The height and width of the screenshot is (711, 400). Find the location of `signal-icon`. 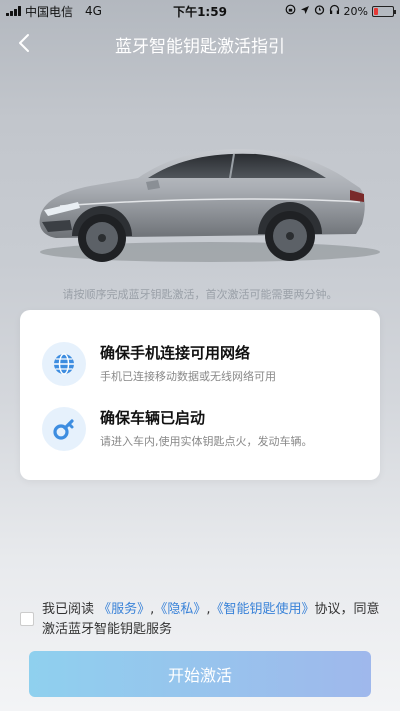

signal-icon is located at coordinates (13, 11).